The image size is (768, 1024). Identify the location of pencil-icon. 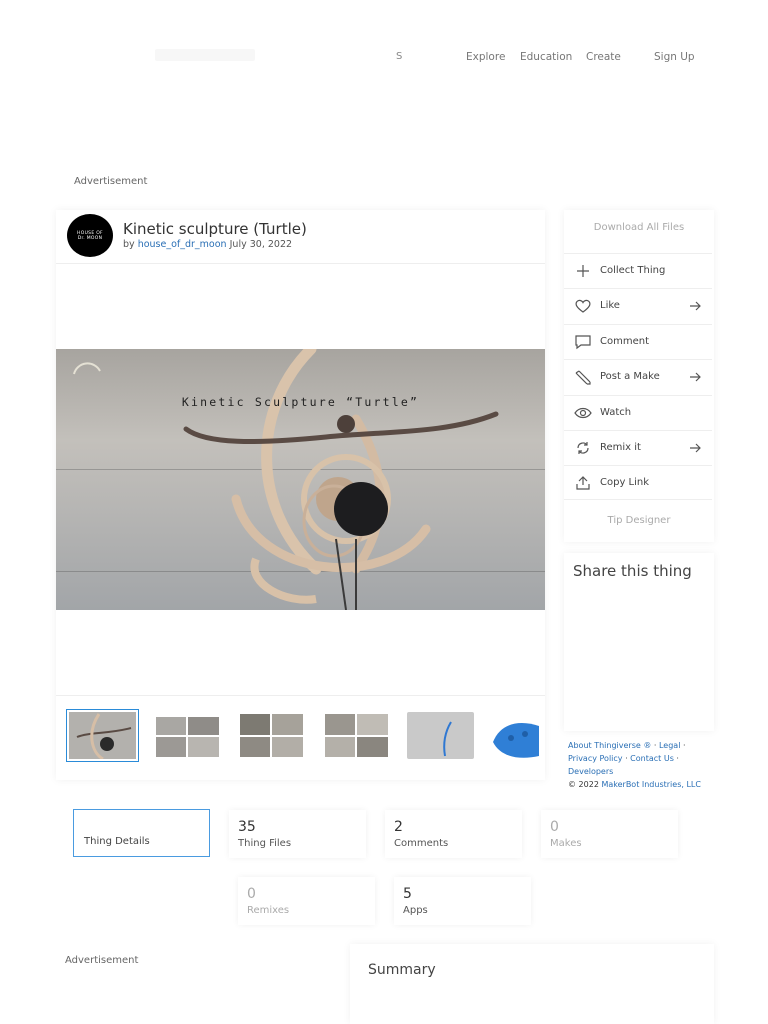
(583, 377).